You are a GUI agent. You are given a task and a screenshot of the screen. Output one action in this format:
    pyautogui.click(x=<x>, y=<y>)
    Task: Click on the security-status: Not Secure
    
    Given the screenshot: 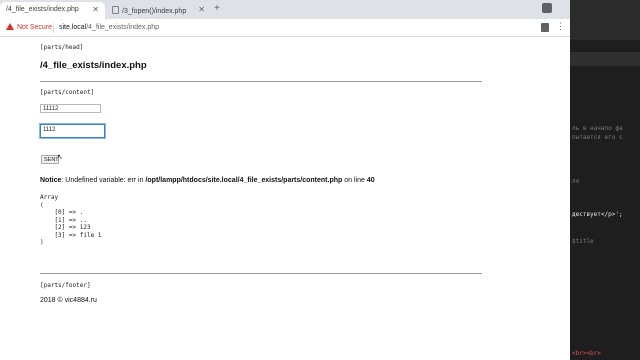 What is the action you would take?
    pyautogui.click(x=34, y=27)
    